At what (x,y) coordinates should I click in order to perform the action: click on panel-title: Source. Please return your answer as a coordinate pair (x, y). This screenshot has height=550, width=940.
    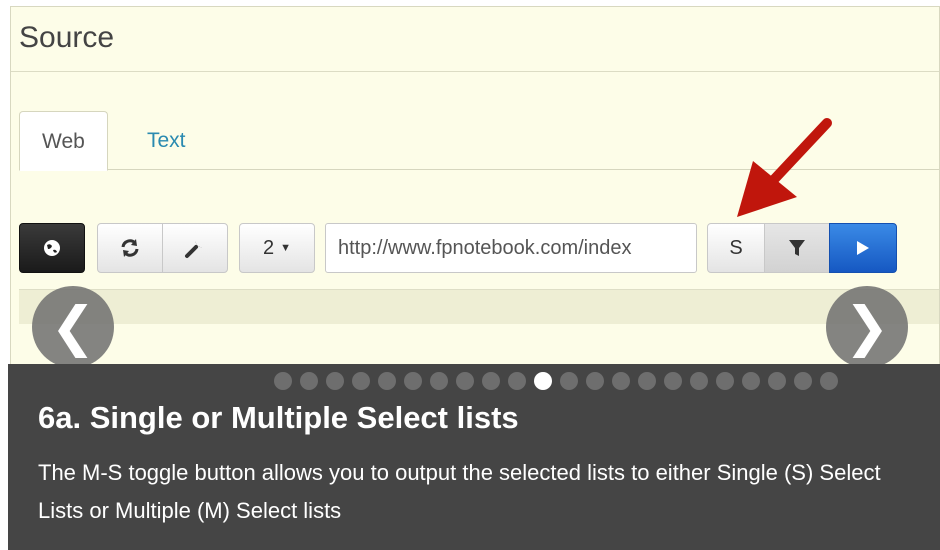
    Looking at the image, I should click on (67, 37).